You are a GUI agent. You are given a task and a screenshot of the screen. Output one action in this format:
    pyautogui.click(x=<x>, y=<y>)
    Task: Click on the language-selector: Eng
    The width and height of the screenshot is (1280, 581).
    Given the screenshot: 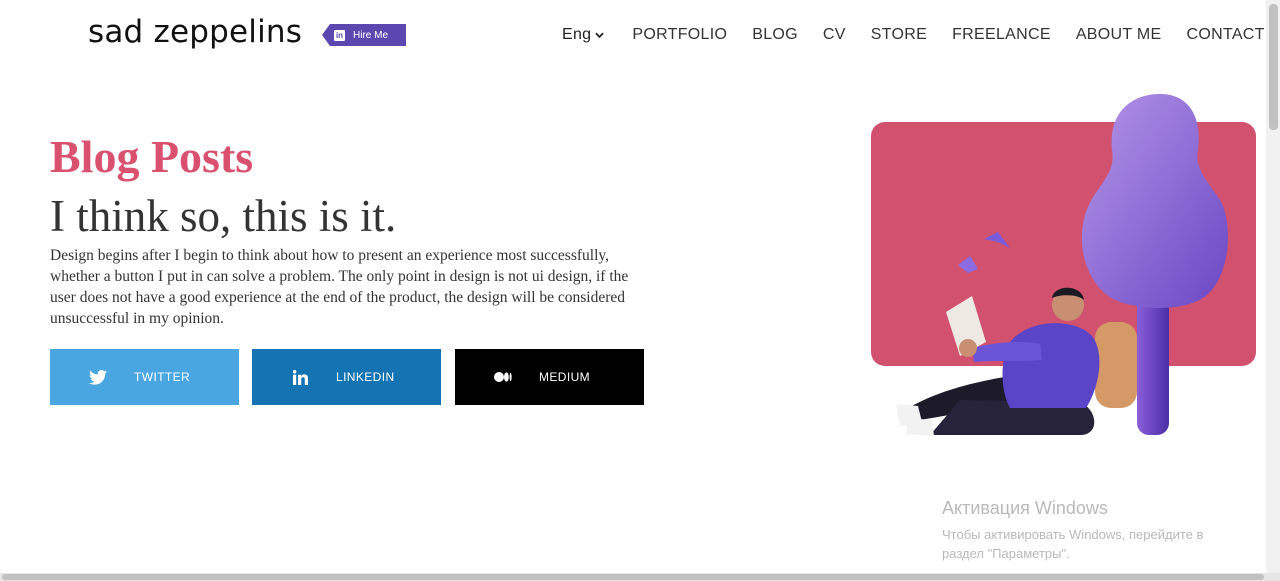 What is the action you would take?
    pyautogui.click(x=583, y=35)
    